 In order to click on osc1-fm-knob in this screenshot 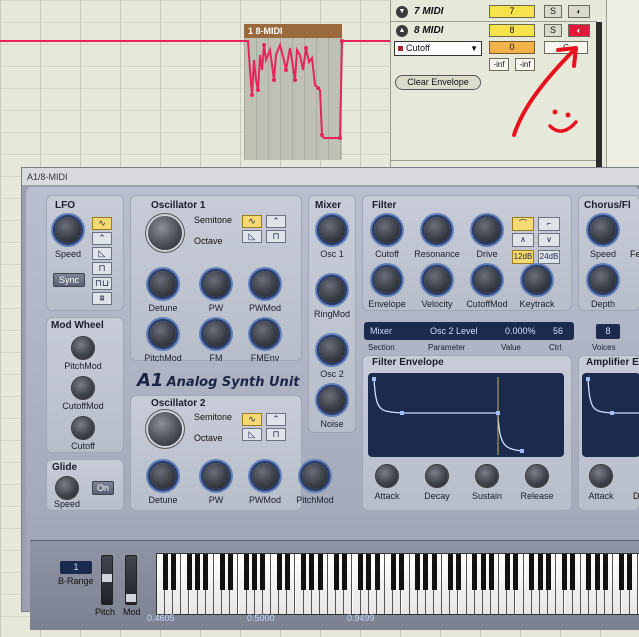, I will do `click(216, 334)`.